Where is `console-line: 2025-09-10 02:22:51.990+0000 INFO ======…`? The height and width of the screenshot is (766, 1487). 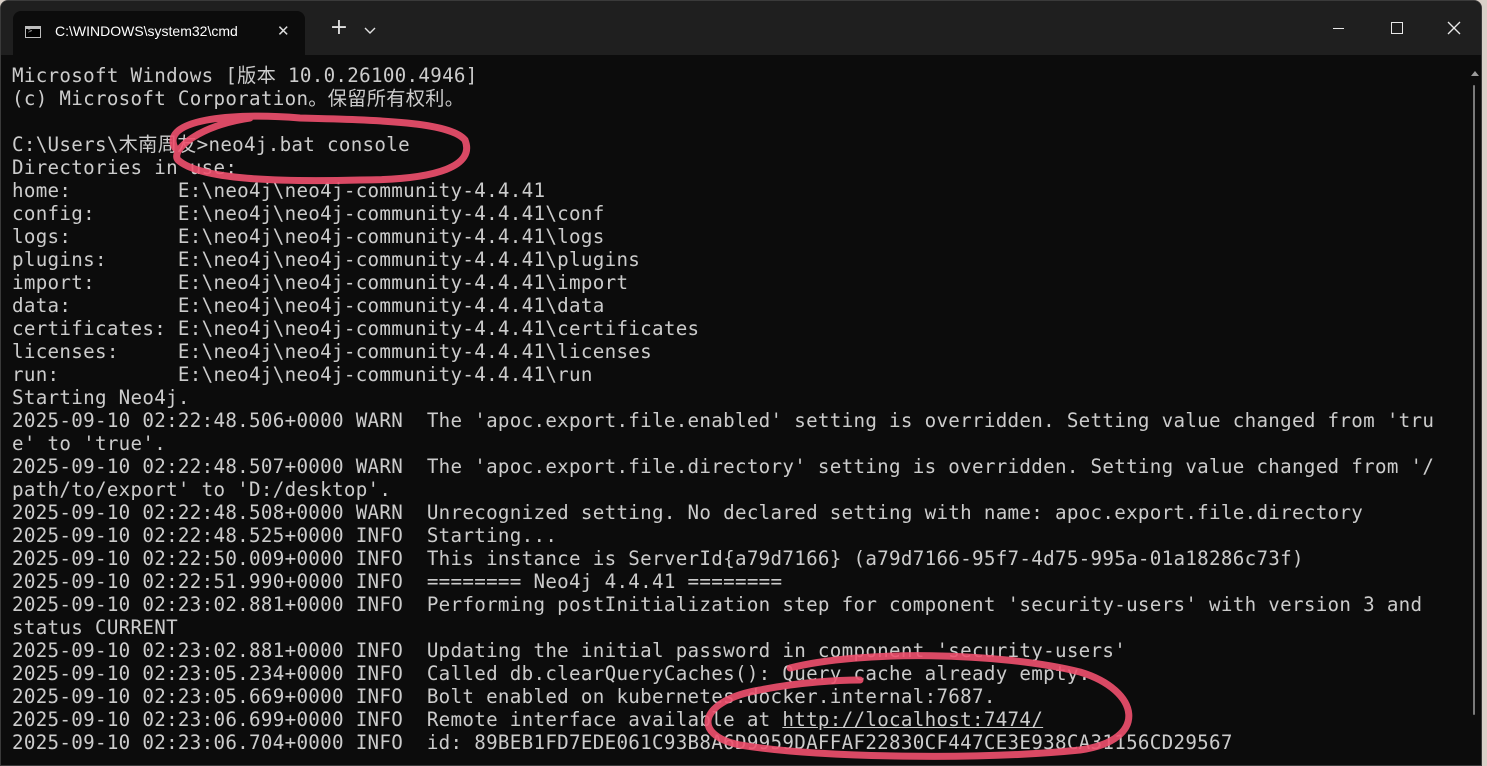
console-line: 2025-09-10 02:22:51.990+0000 INFO ======… is located at coordinates (397, 581).